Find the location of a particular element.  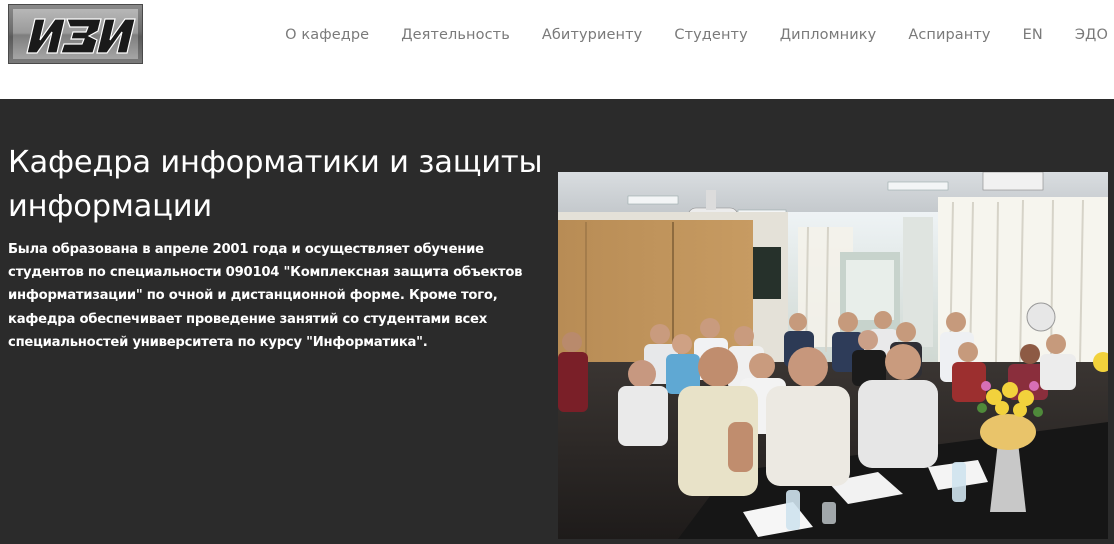

hero-title: Кафедра информатики и защиты информации is located at coordinates (275, 184).